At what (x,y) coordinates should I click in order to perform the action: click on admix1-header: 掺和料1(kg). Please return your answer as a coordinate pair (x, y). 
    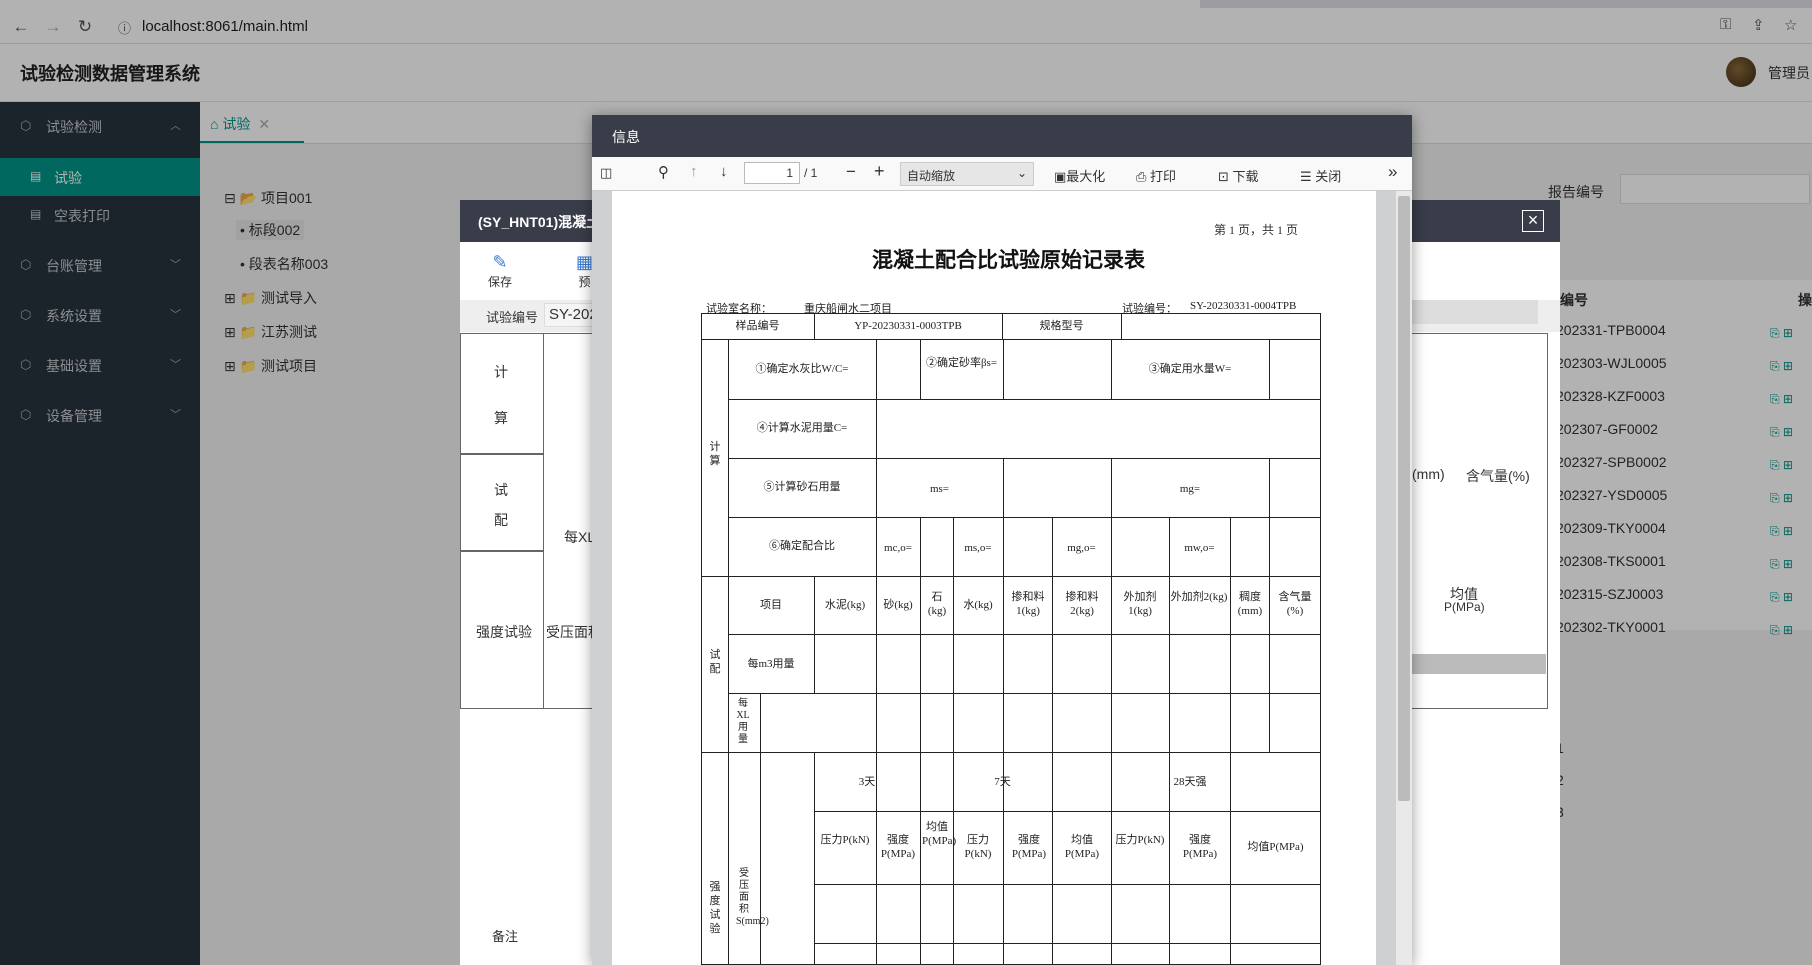
    Looking at the image, I should click on (1028, 604).